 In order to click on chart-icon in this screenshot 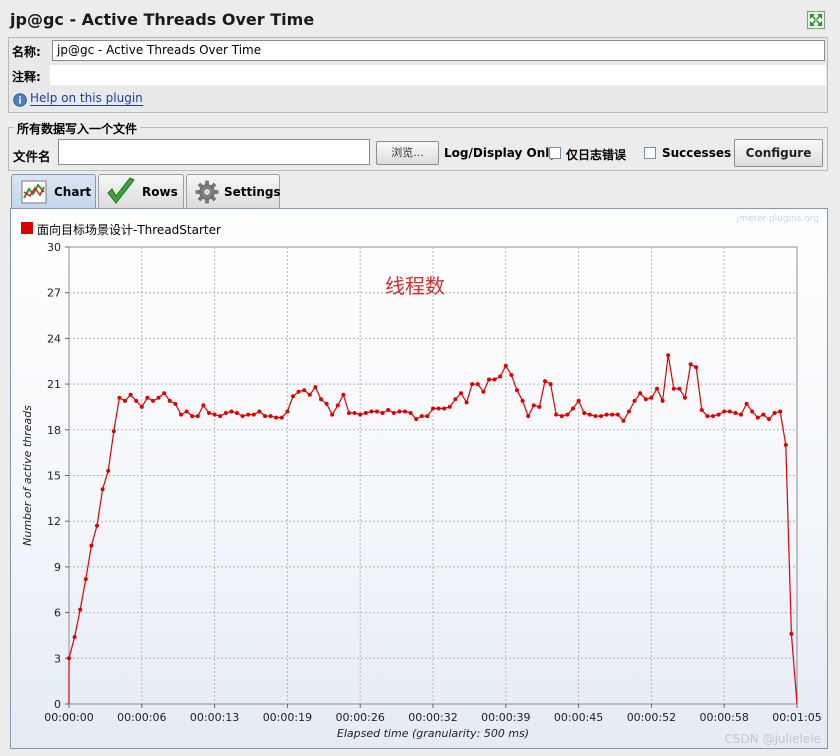, I will do `click(34, 192)`.